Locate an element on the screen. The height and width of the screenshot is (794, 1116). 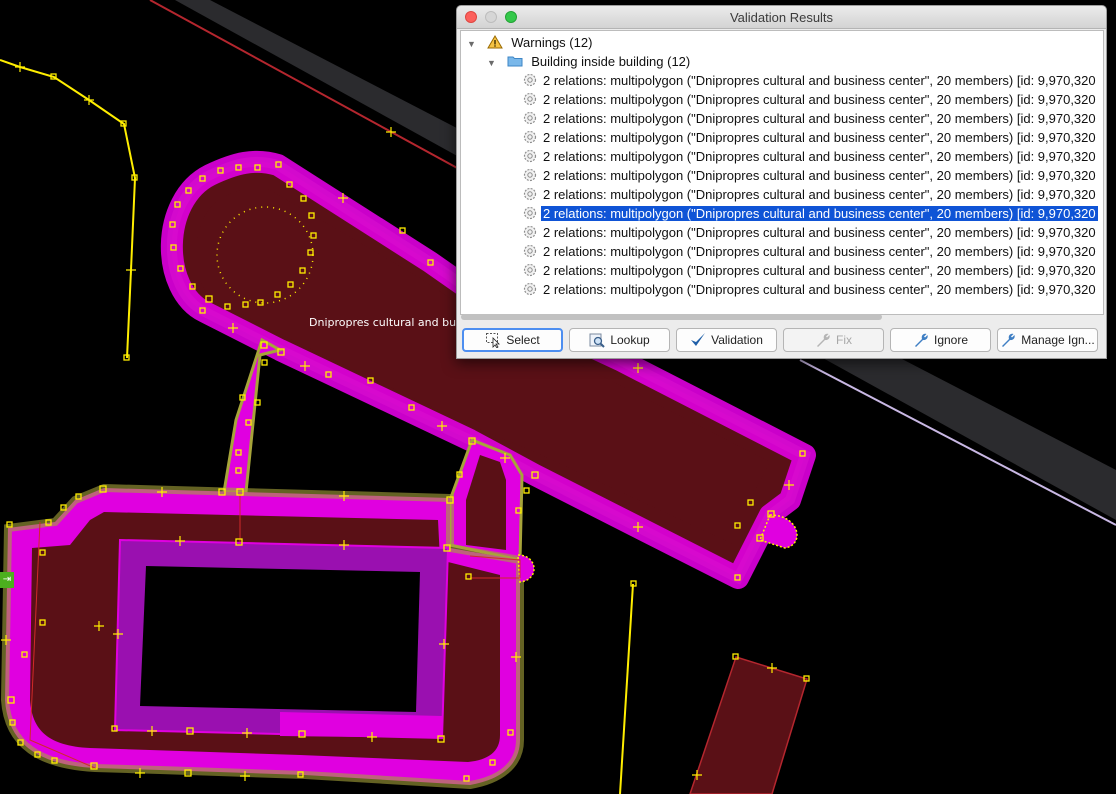
building-bottom-right is located at coordinates (748, 725).